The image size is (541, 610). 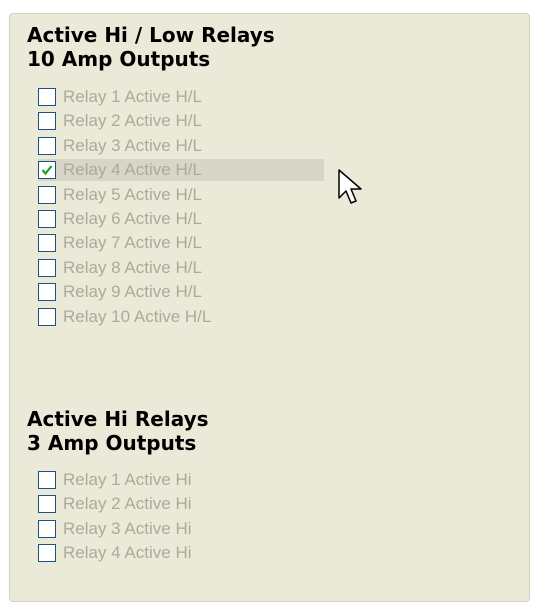 What do you see at coordinates (132, 267) in the screenshot?
I see `relay-checkbox-label: Relay 8 Active H/L` at bounding box center [132, 267].